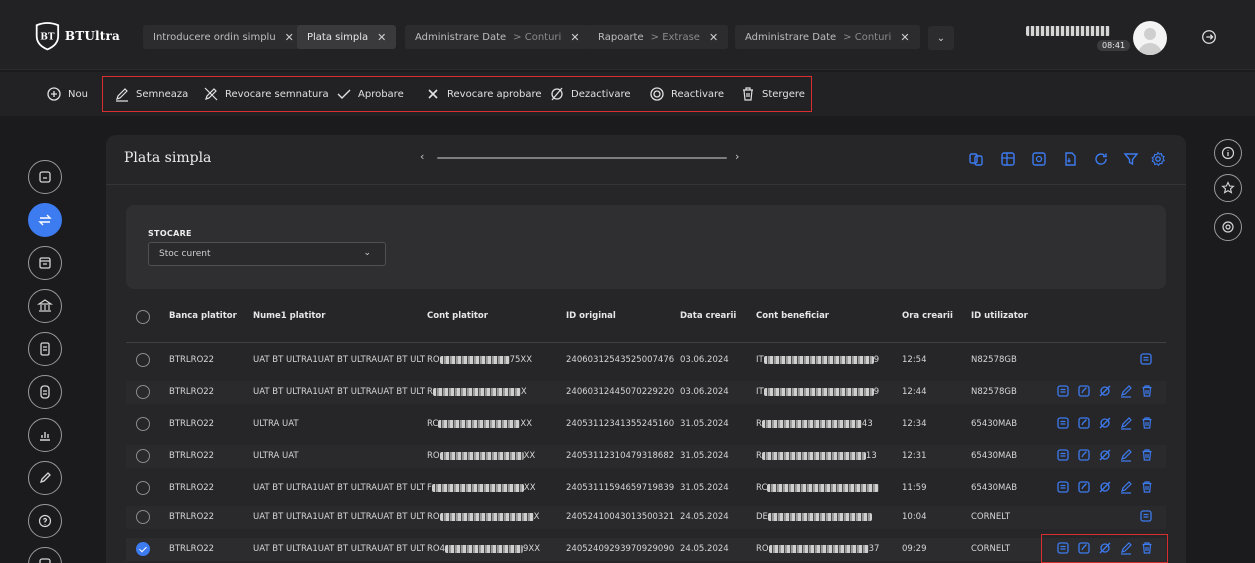 The height and width of the screenshot is (563, 1255). Describe the element at coordinates (422, 156) in the screenshot. I see `scroll-left-icon: ‹` at that location.